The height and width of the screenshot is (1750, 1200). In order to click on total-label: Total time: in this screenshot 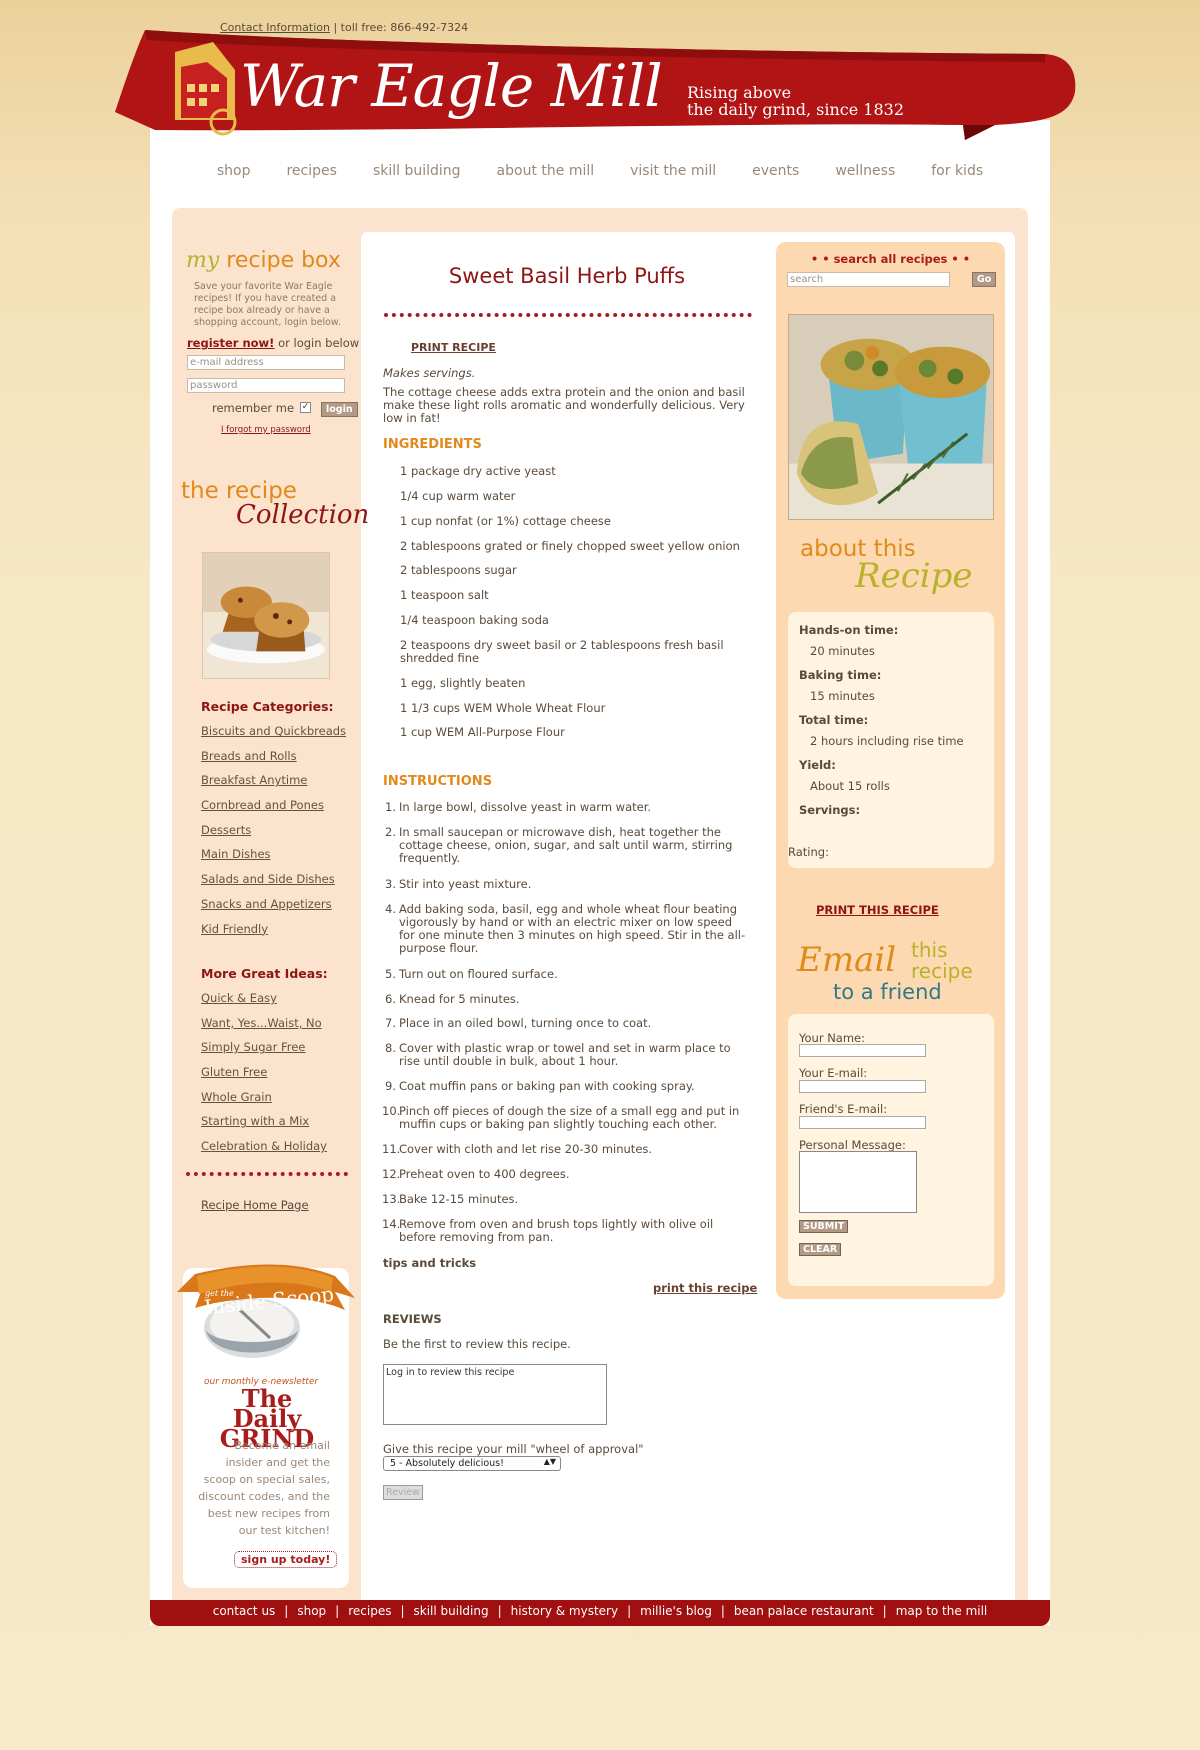, I will do `click(834, 720)`.